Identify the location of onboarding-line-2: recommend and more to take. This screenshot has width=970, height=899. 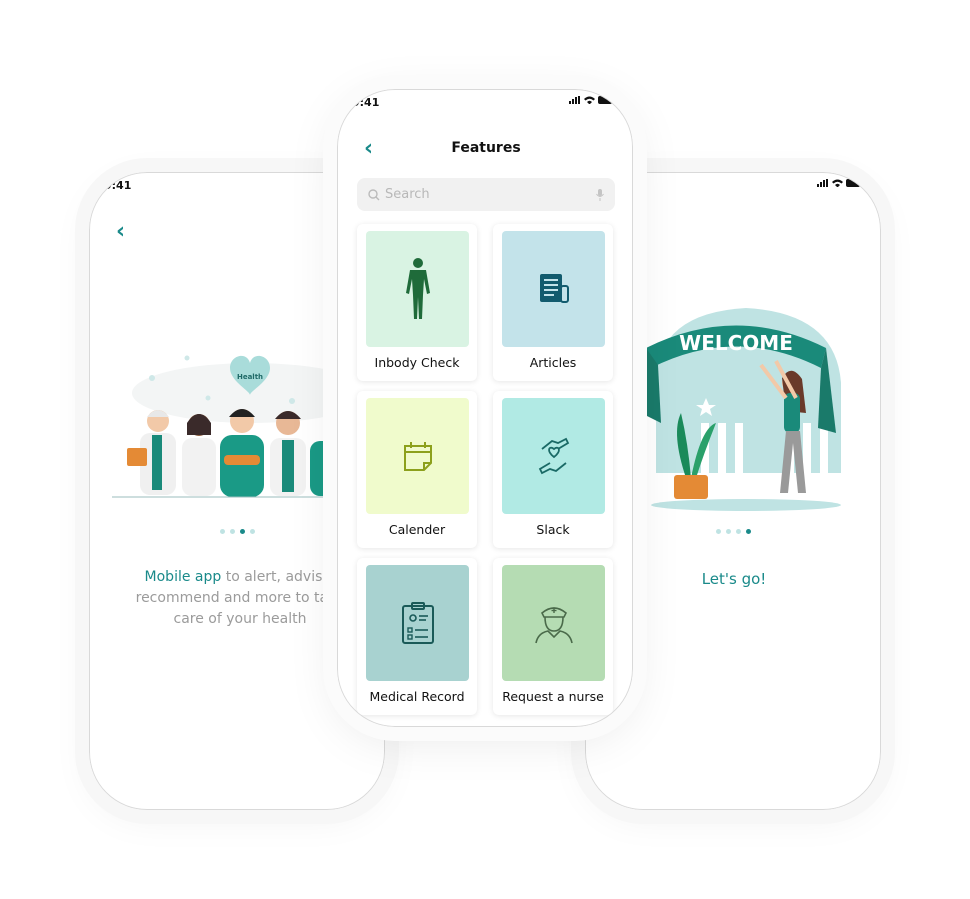
(240, 598).